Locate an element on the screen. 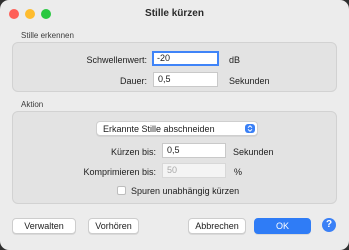  duration-unit: Sekunden is located at coordinates (249, 81).